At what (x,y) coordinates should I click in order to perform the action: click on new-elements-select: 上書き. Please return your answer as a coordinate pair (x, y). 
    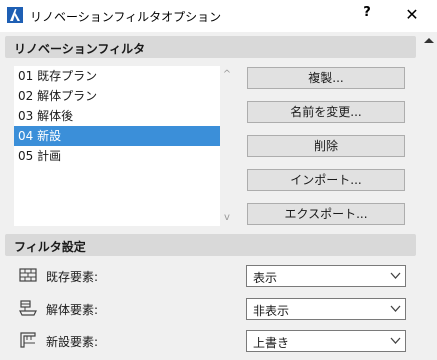
    Looking at the image, I should click on (326, 341).